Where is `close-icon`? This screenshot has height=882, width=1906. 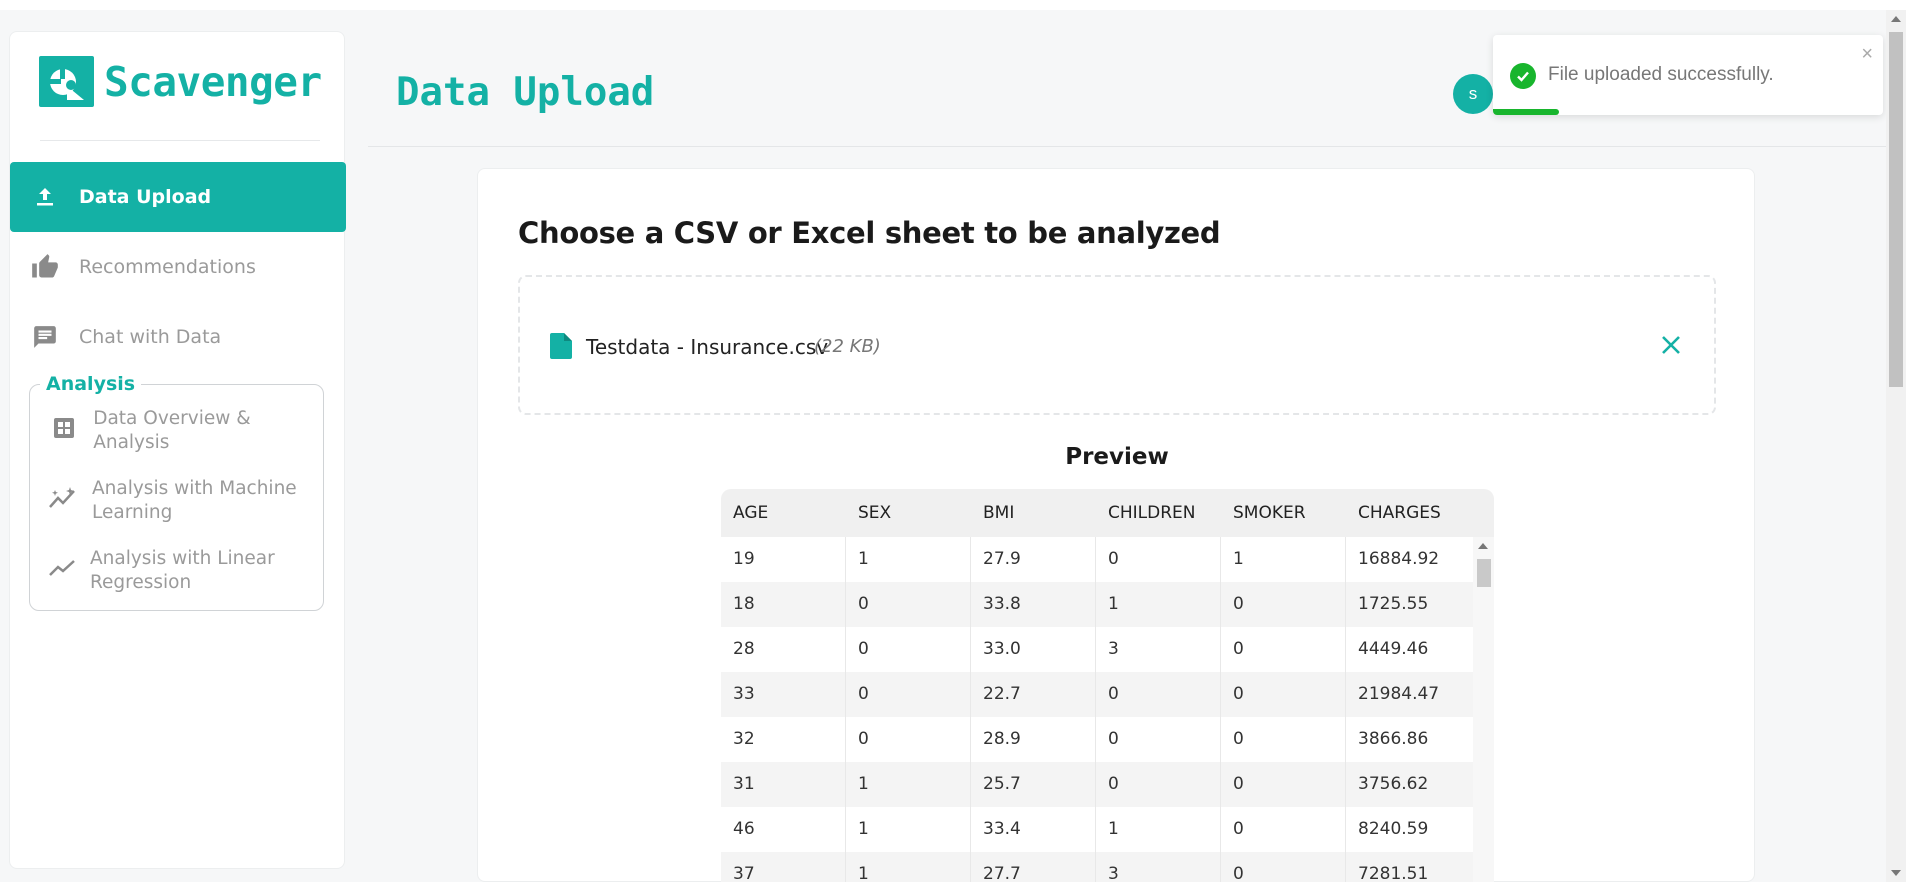
close-icon is located at coordinates (1671, 345).